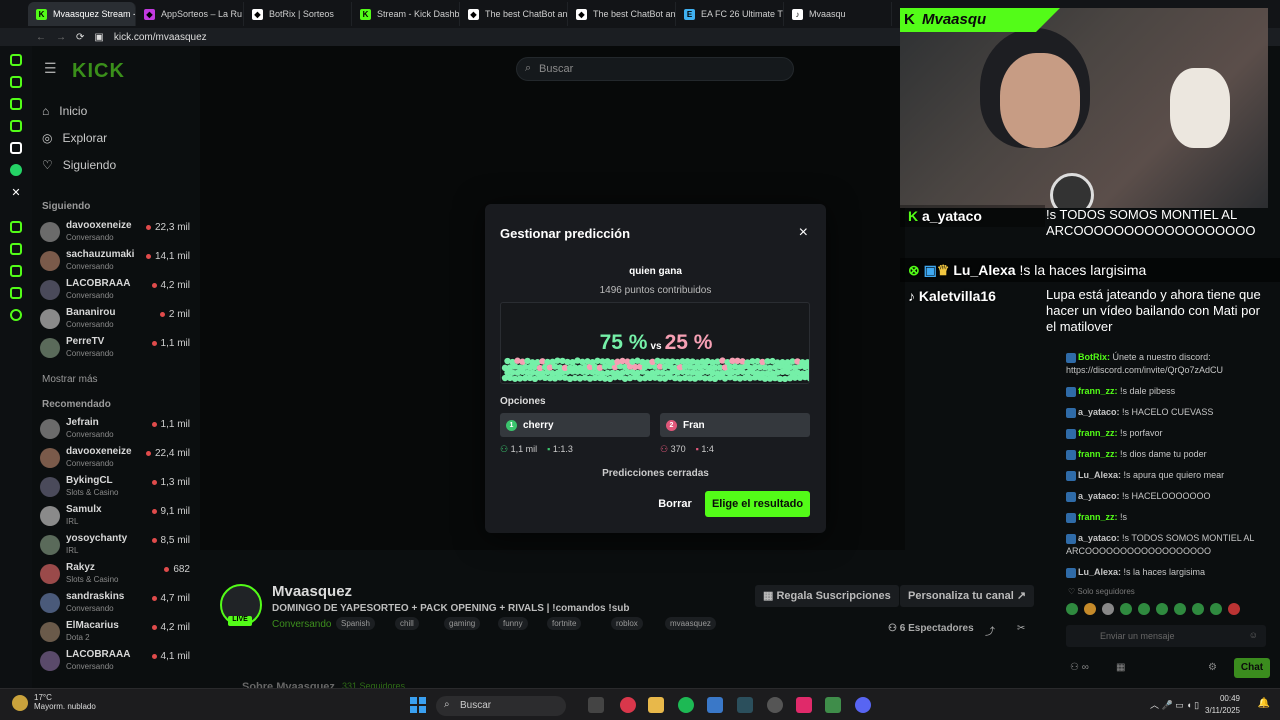 The image size is (1280, 720). I want to click on channel-item: sachauzumaki Conversando 14,1 mil, so click(115, 262).